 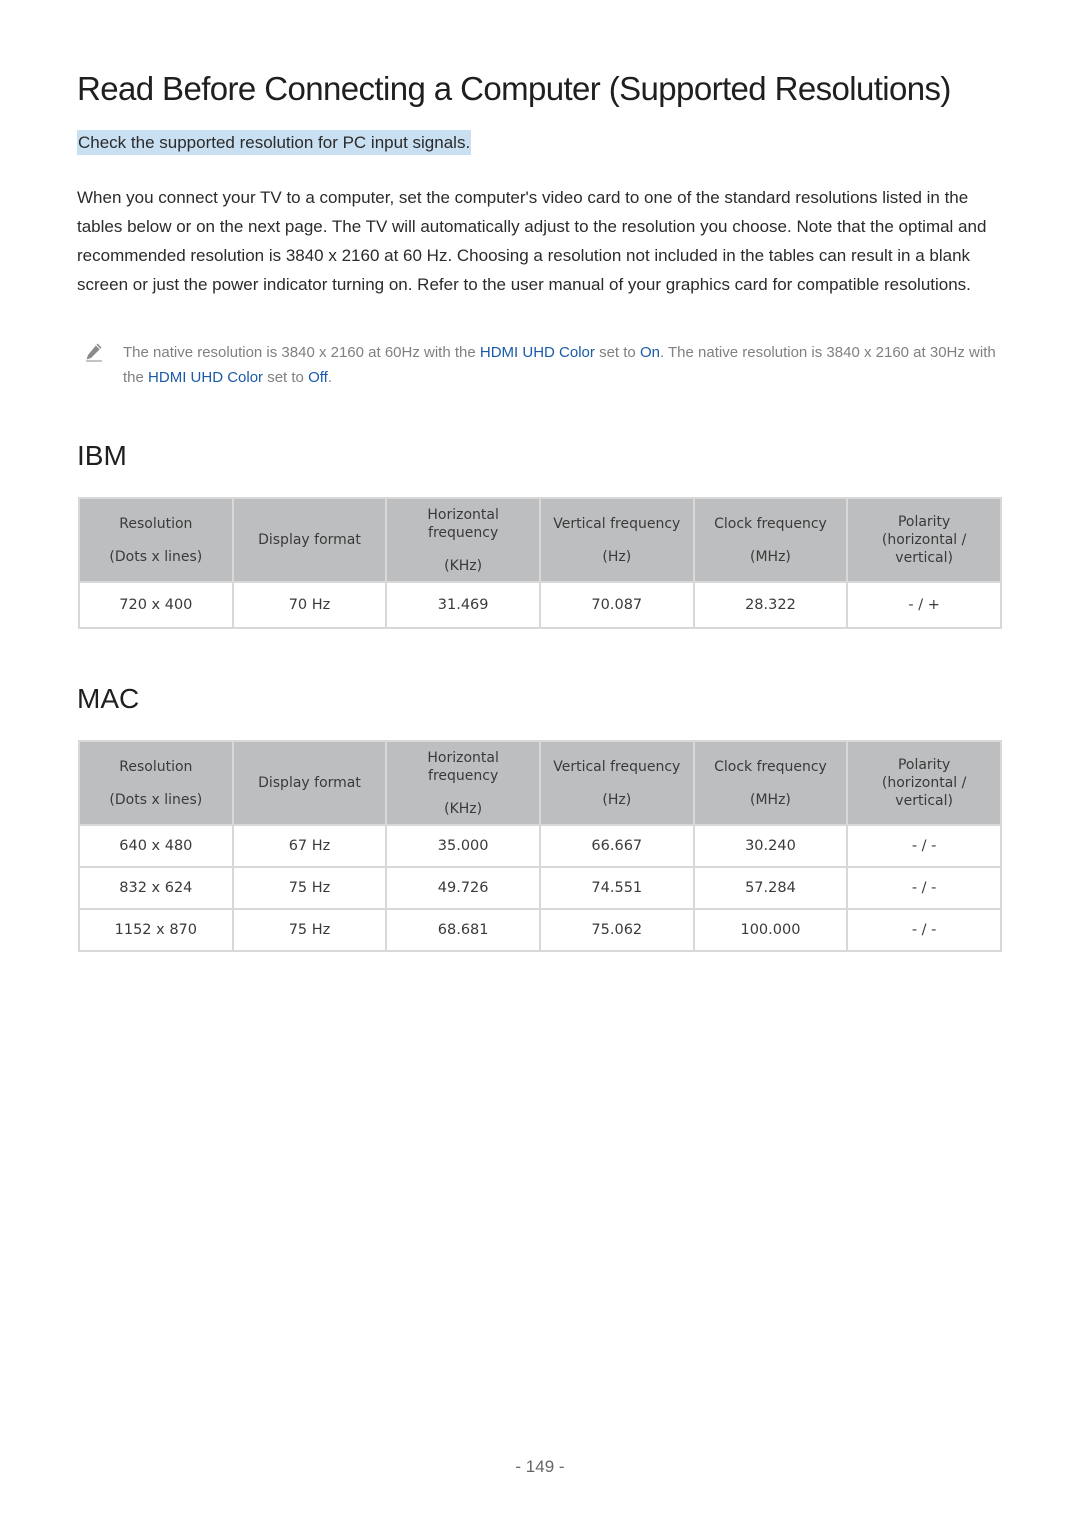 I want to click on cell-horizontal-frequency: 31.469, so click(x=463, y=605).